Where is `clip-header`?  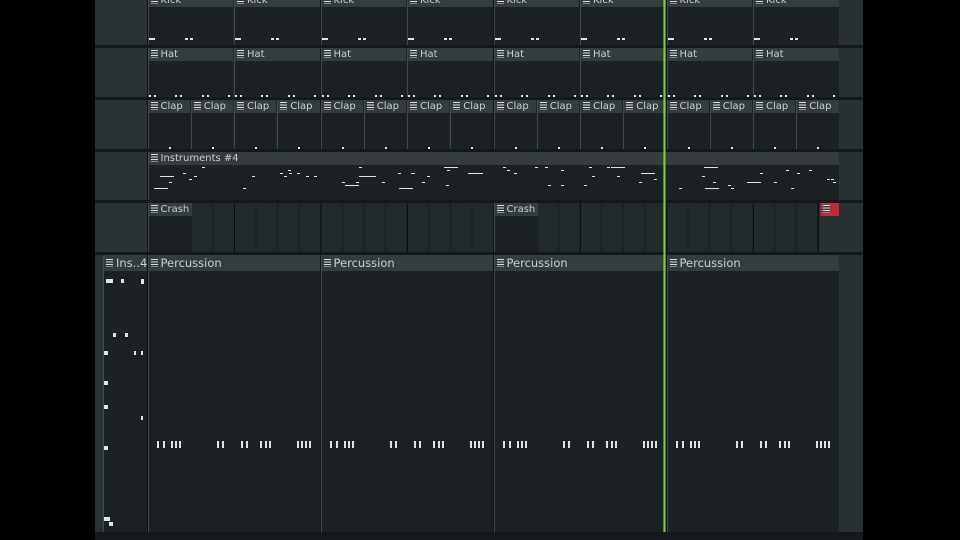
clip-header is located at coordinates (830, 209).